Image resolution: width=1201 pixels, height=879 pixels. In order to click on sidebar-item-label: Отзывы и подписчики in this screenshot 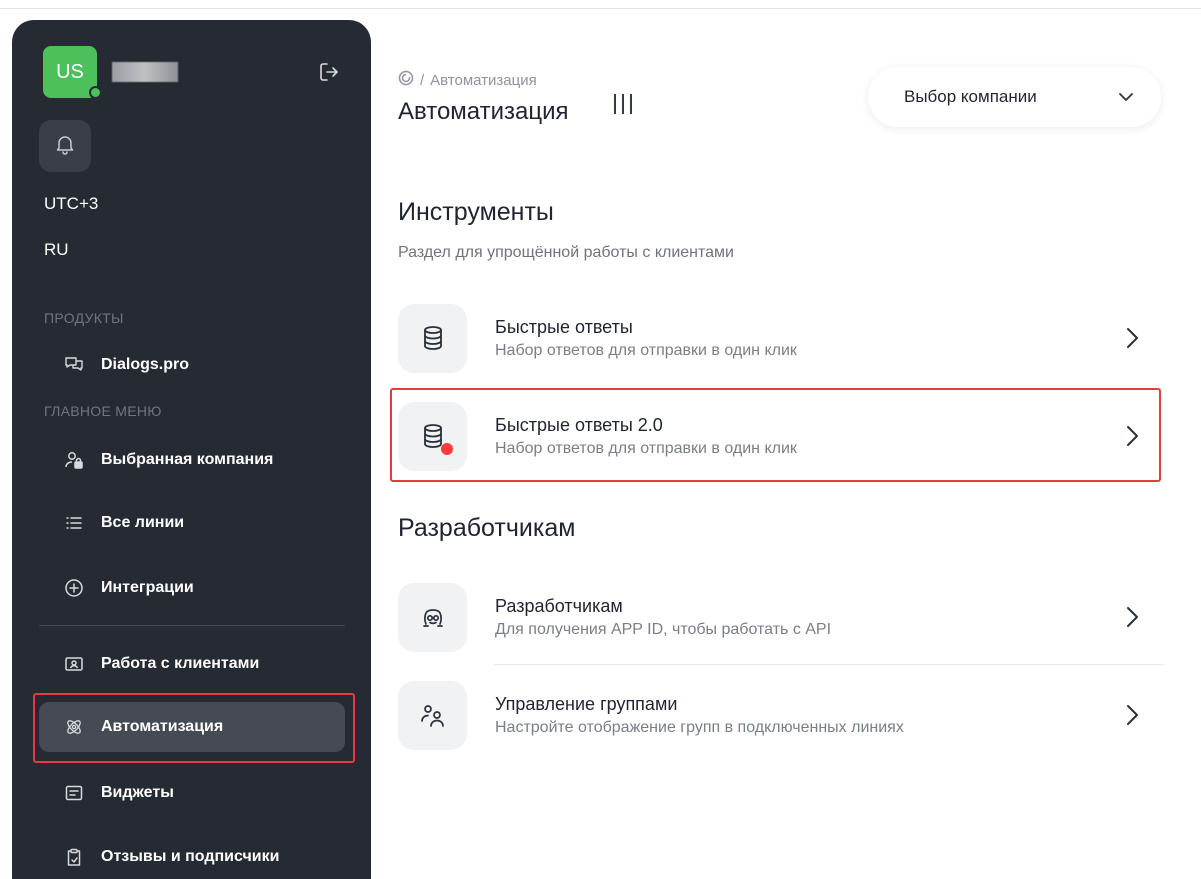, I will do `click(190, 856)`.